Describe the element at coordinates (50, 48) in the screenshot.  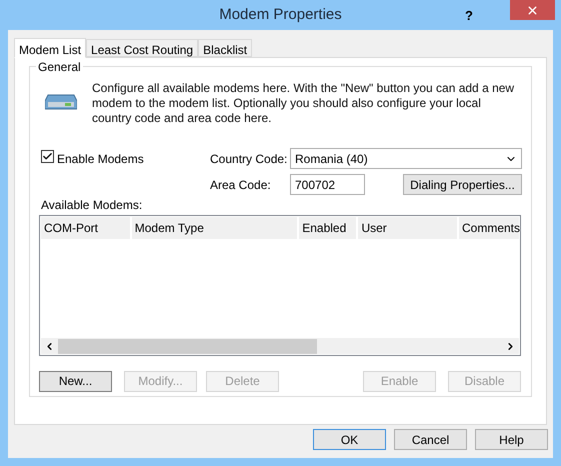
I see `tab: Modem List` at that location.